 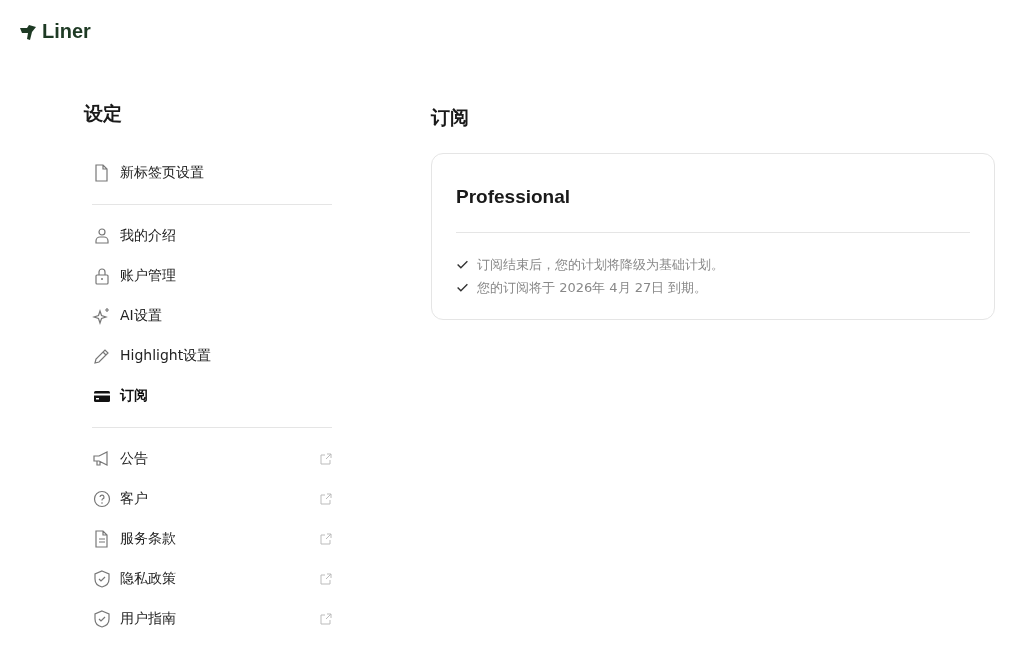 What do you see at coordinates (212, 316) in the screenshot?
I see `sidebar-item: AI设置` at bounding box center [212, 316].